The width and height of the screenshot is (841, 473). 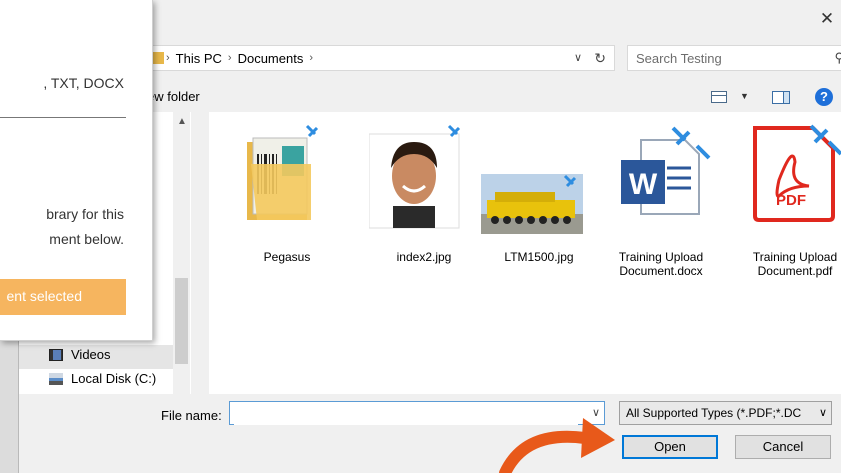 What do you see at coordinates (797, 173) in the screenshot?
I see `pdf-document-icon` at bounding box center [797, 173].